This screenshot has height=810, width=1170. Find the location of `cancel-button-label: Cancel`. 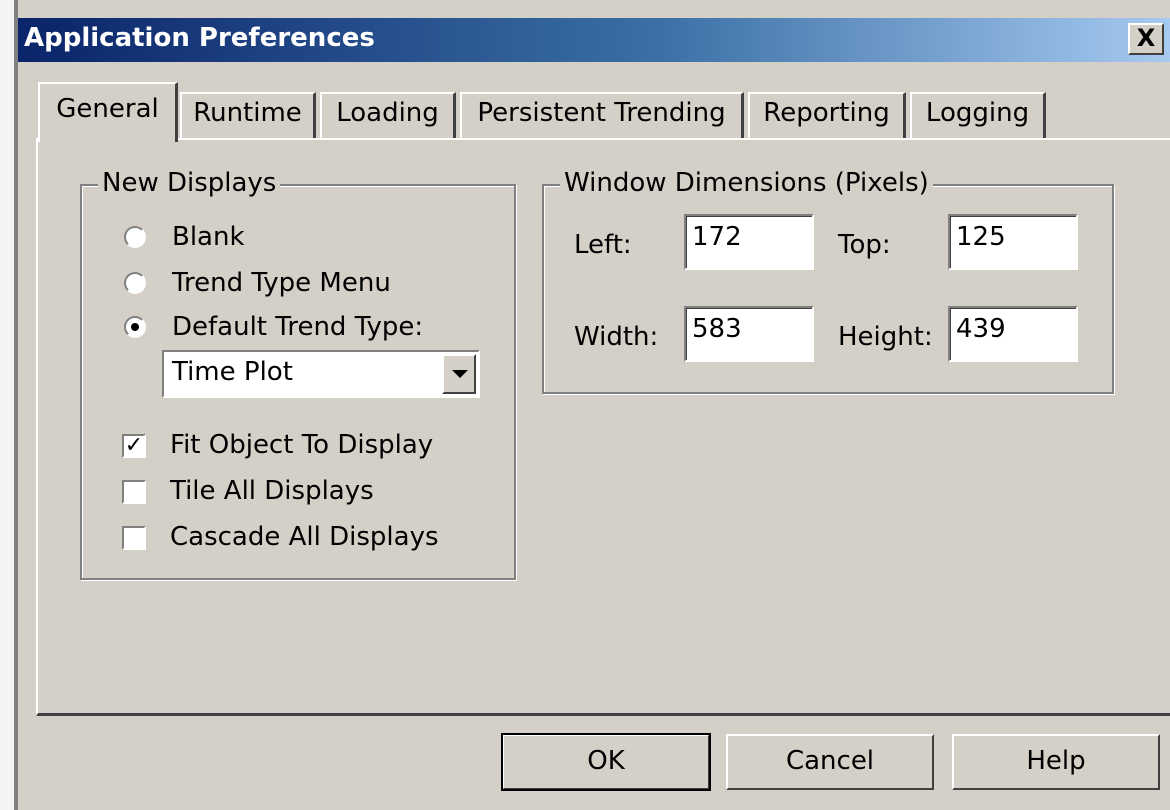

cancel-button-label: Cancel is located at coordinates (830, 761).